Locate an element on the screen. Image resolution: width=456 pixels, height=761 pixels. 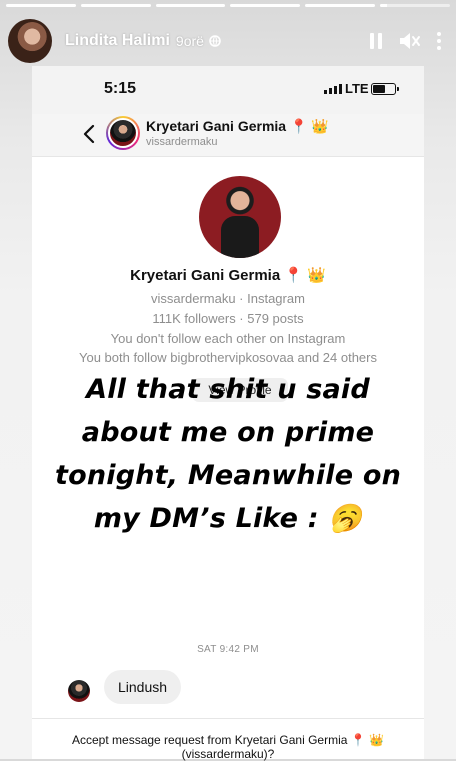
battery-icon is located at coordinates (385, 89).